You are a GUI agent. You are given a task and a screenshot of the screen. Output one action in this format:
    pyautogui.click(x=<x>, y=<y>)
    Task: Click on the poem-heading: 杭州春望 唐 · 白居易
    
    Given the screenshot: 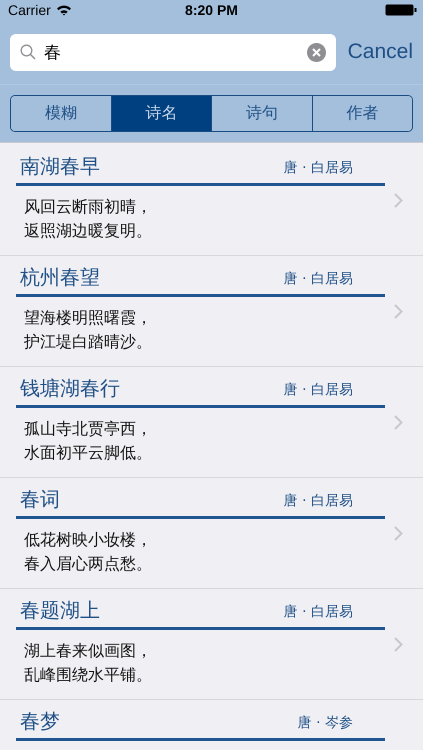 What is the action you would take?
    pyautogui.click(x=200, y=276)
    